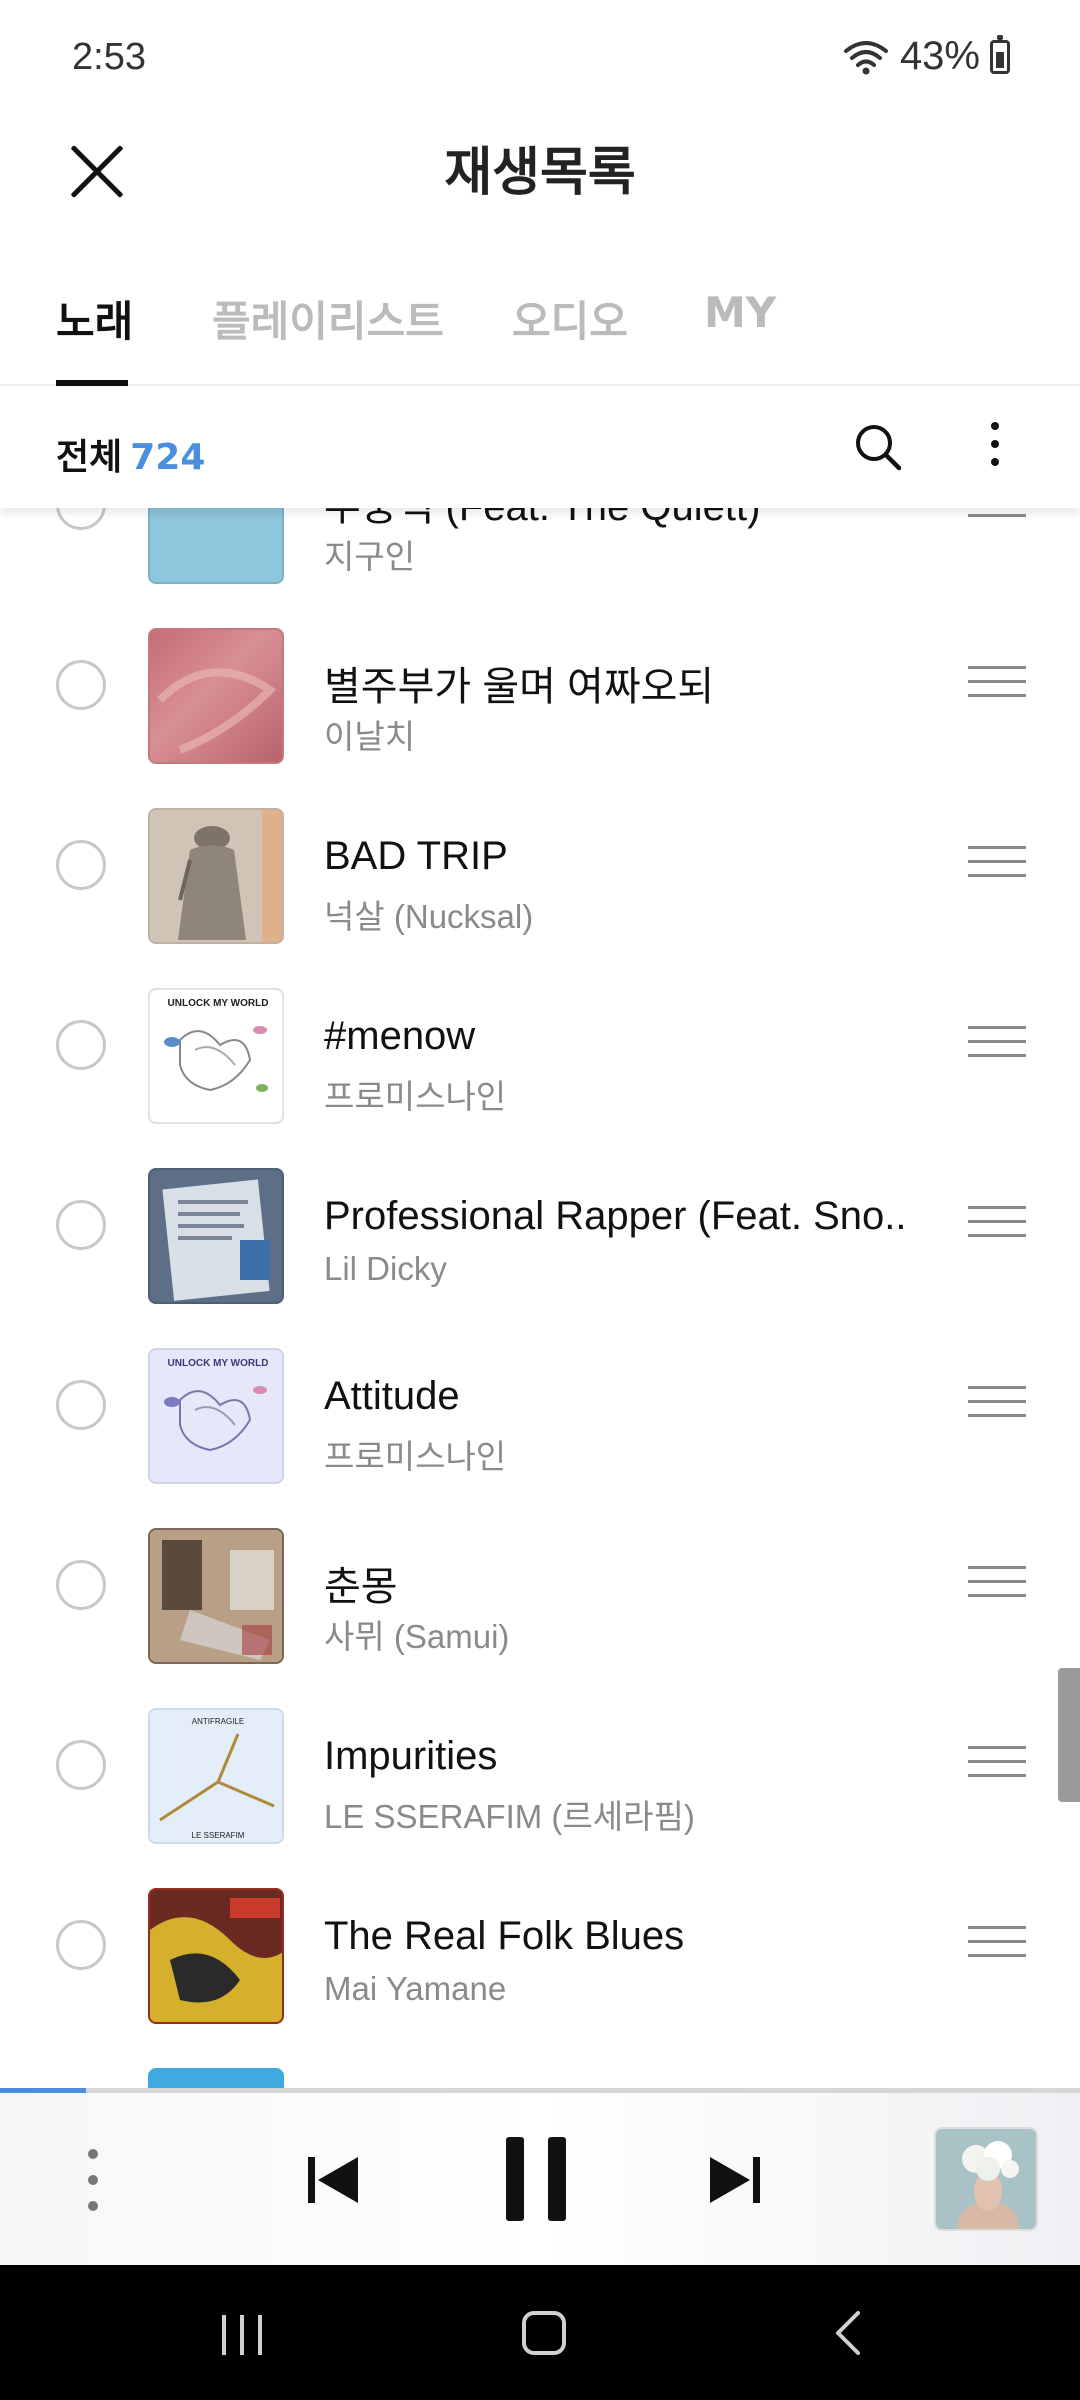 Image resolution: width=1080 pixels, height=2400 pixels. I want to click on previous-track-icon, so click(333, 2180).